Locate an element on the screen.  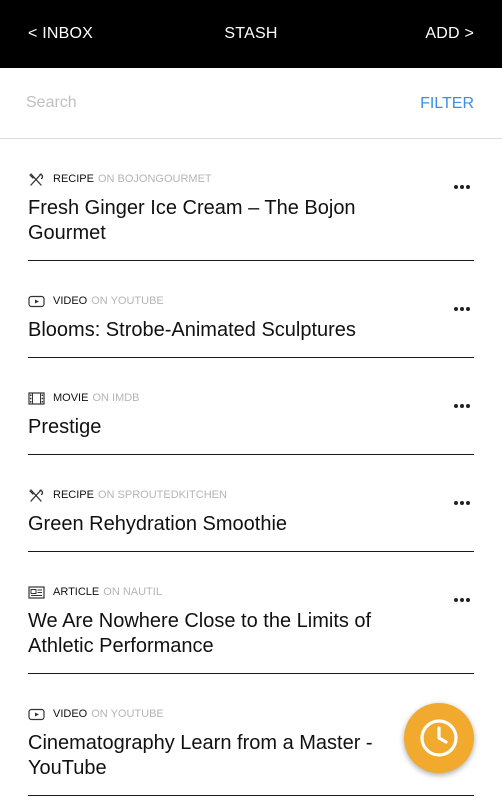
schedule-fab-button is located at coordinates (439, 738).